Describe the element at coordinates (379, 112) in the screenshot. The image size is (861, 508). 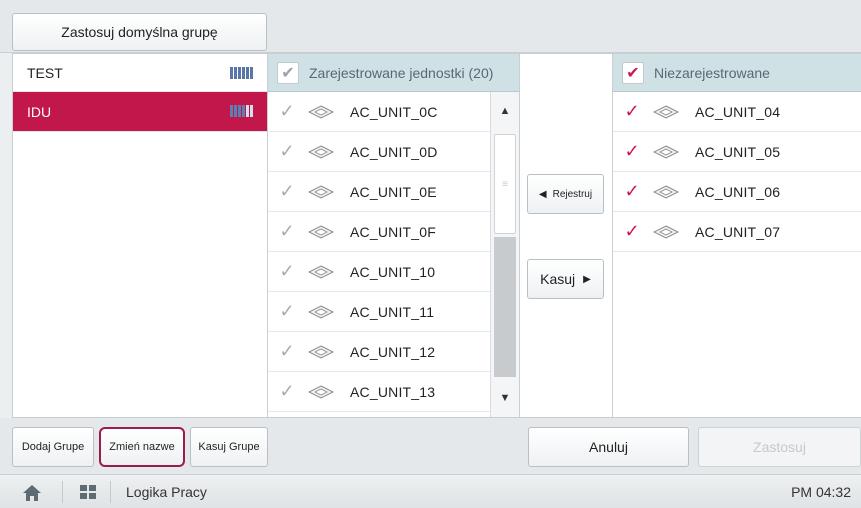
I see `registered-unit-row: ✓ AC_UNIT_0C` at that location.